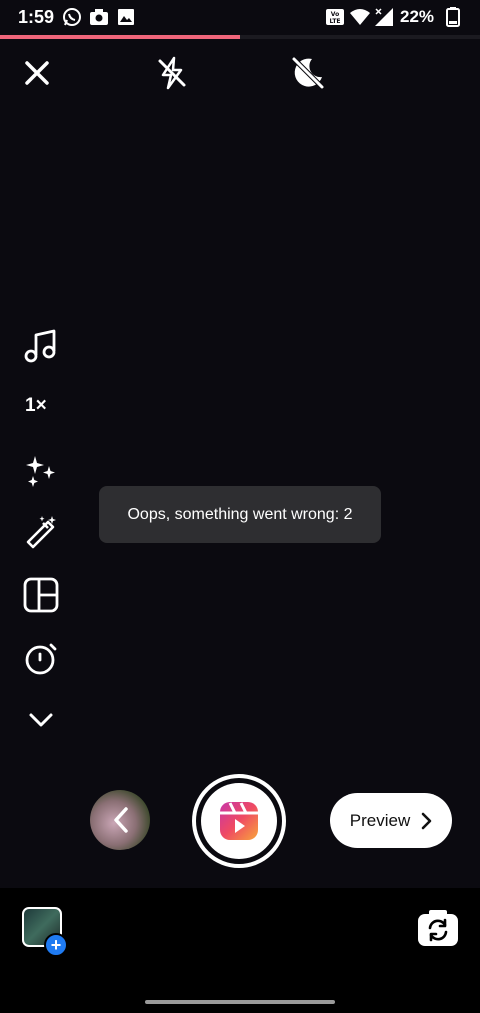 This screenshot has width=480, height=1013. Describe the element at coordinates (239, 821) in the screenshot. I see `reels-icon` at that location.